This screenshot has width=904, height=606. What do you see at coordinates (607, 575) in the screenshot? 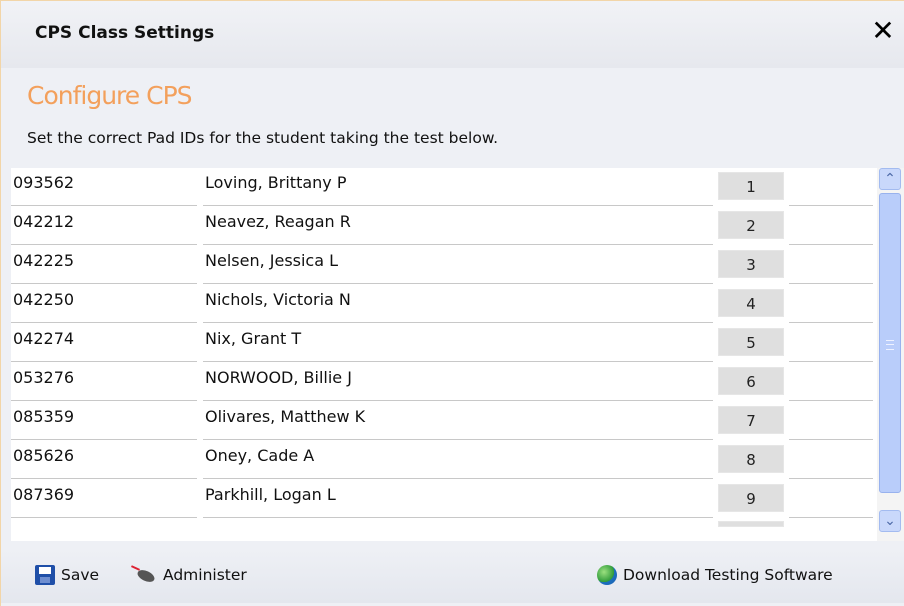
I see `globe-icon` at bounding box center [607, 575].